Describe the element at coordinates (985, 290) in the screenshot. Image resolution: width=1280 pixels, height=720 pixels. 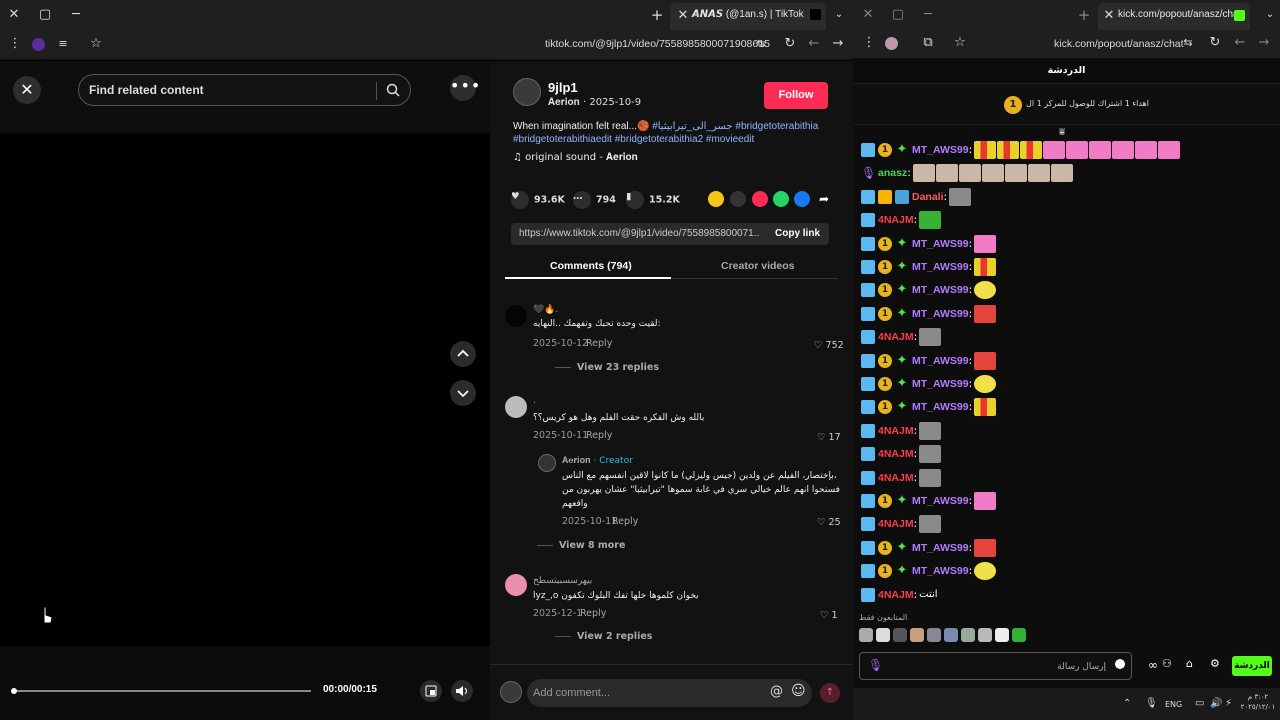
I see `emote-yellow` at that location.